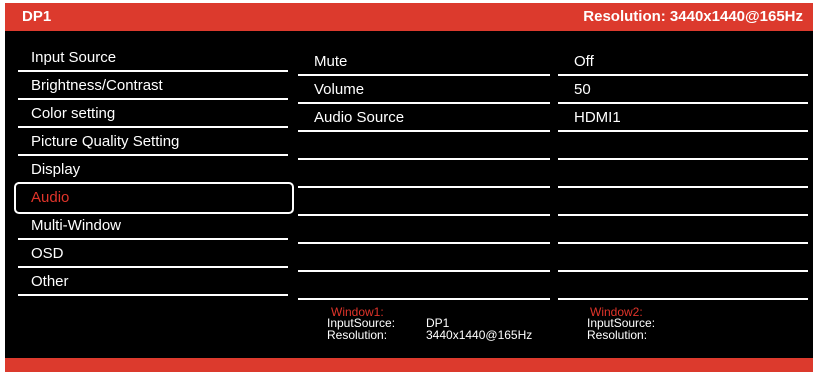 This screenshot has height=375, width=818. What do you see at coordinates (154, 198) in the screenshot?
I see `selection-highlight` at bounding box center [154, 198].